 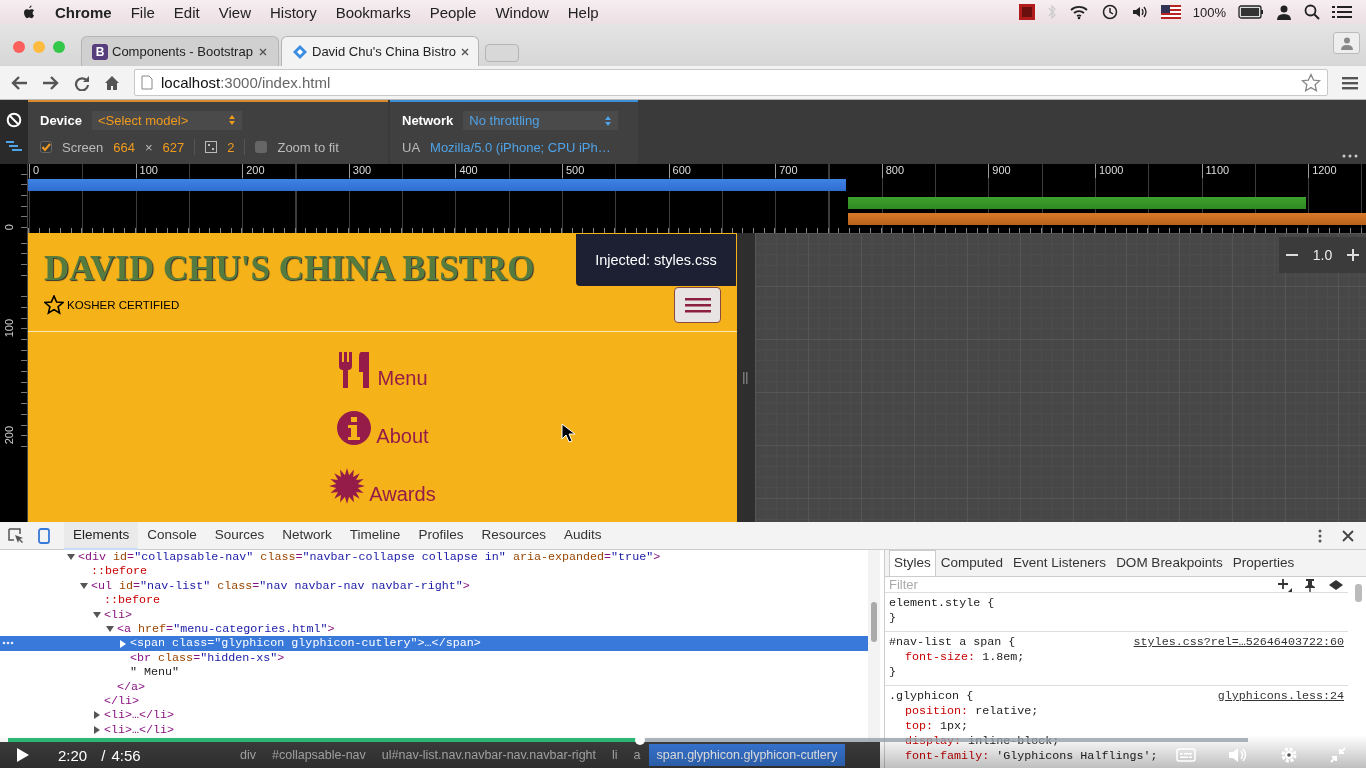 I want to click on profile-button, so click(x=1346, y=43).